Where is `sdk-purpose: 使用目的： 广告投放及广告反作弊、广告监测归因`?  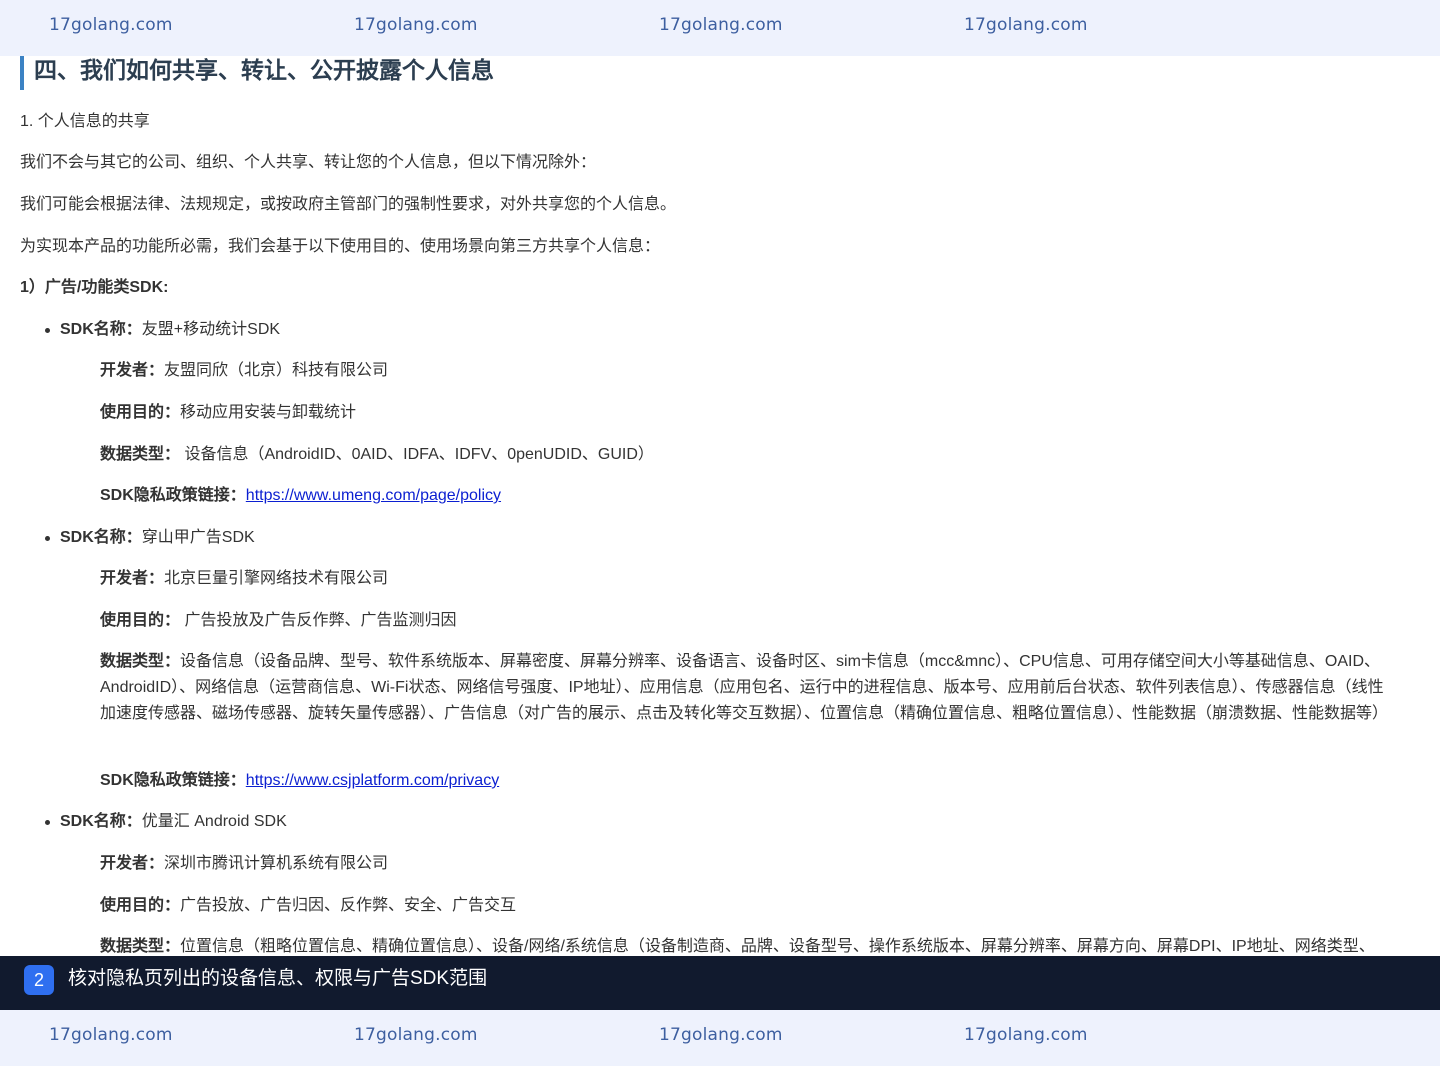
sdk-purpose: 使用目的： 广告投放及广告反作弊、广告监测归因 is located at coordinates (278, 621).